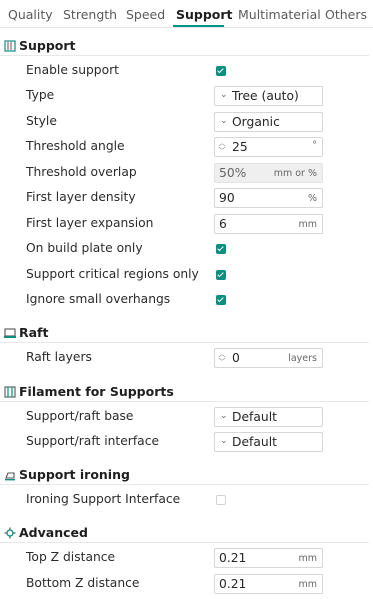 Image resolution: width=373 pixels, height=599 pixels. I want to click on tab-bar-divider, so click(186, 27).